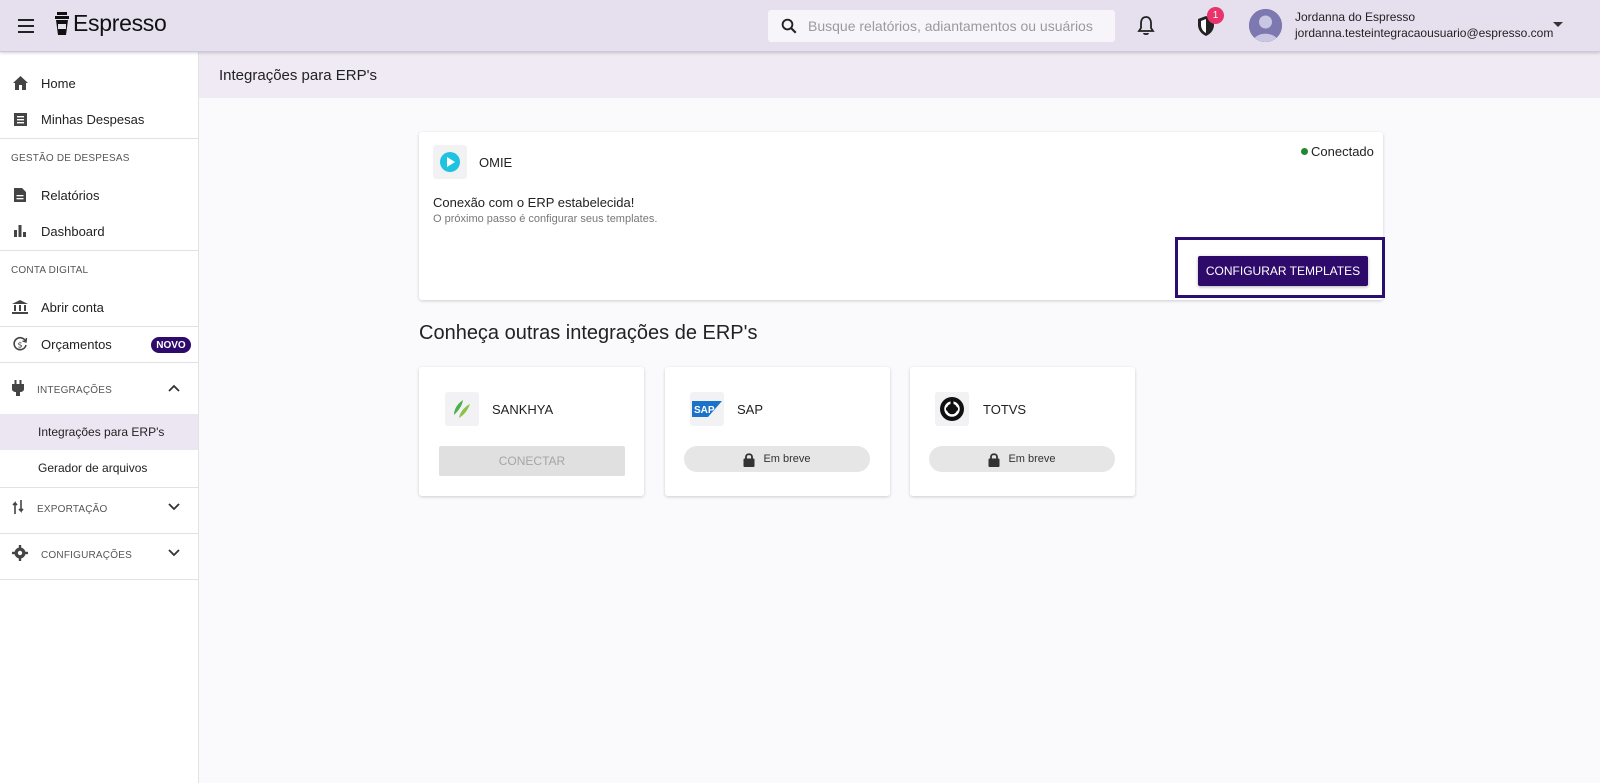 This screenshot has height=783, width=1600. Describe the element at coordinates (496, 162) in the screenshot. I see `erp-name-omie: OMIE` at that location.